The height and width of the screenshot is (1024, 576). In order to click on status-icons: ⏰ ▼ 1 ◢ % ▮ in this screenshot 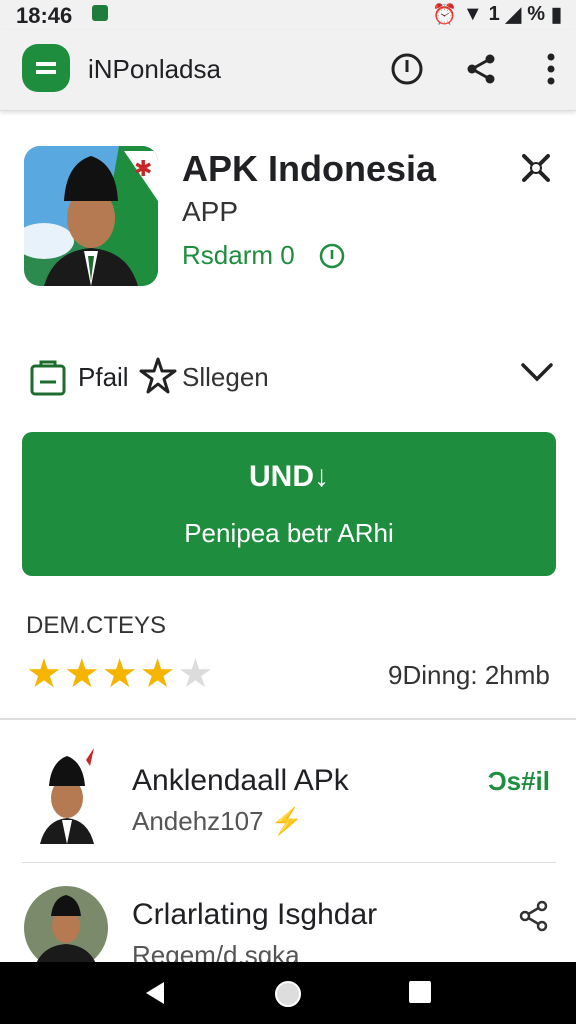, I will do `click(497, 14)`.